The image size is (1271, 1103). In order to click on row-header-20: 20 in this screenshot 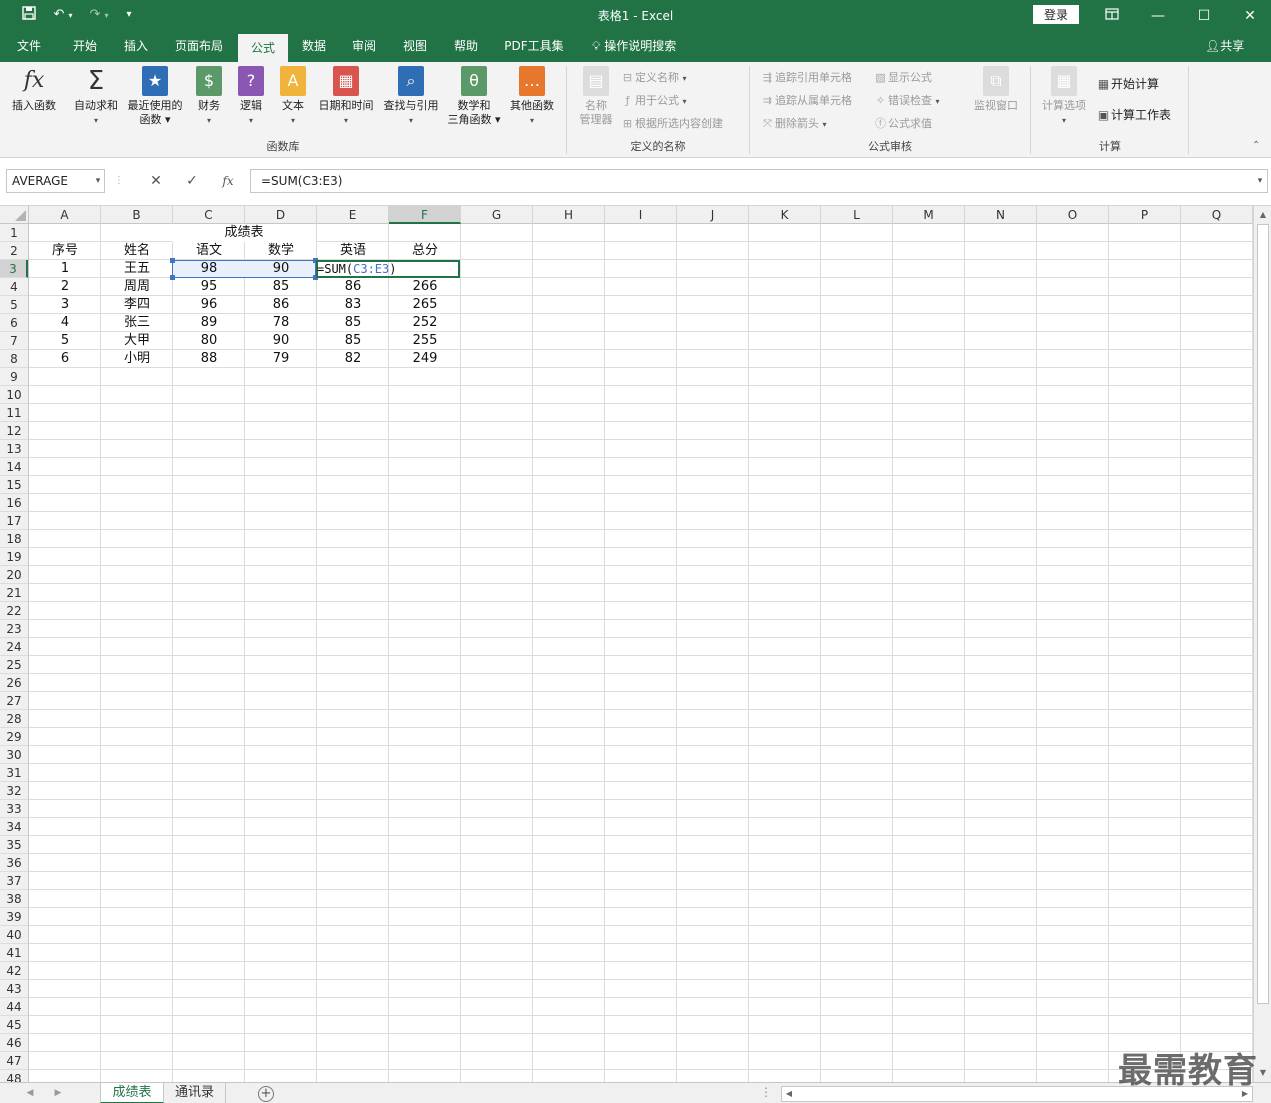, I will do `click(14, 575)`.